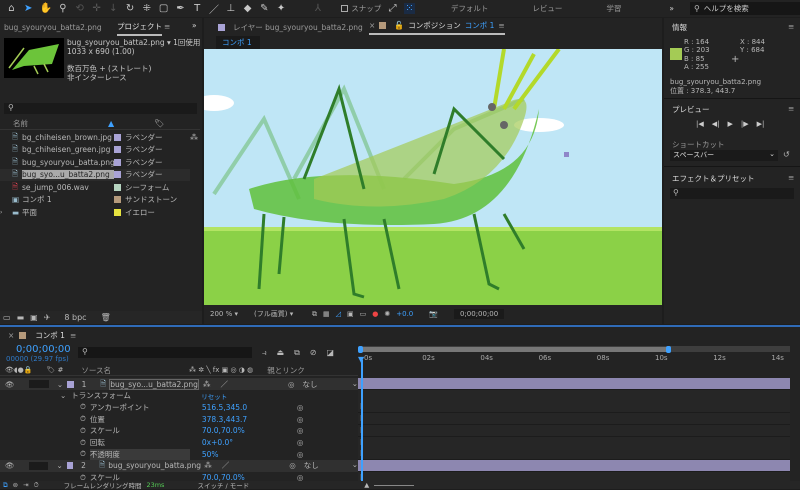 This screenshot has height=490, width=800. What do you see at coordinates (297, 353) in the screenshot?
I see `frame-blend-icon: ⧉` at bounding box center [297, 353].